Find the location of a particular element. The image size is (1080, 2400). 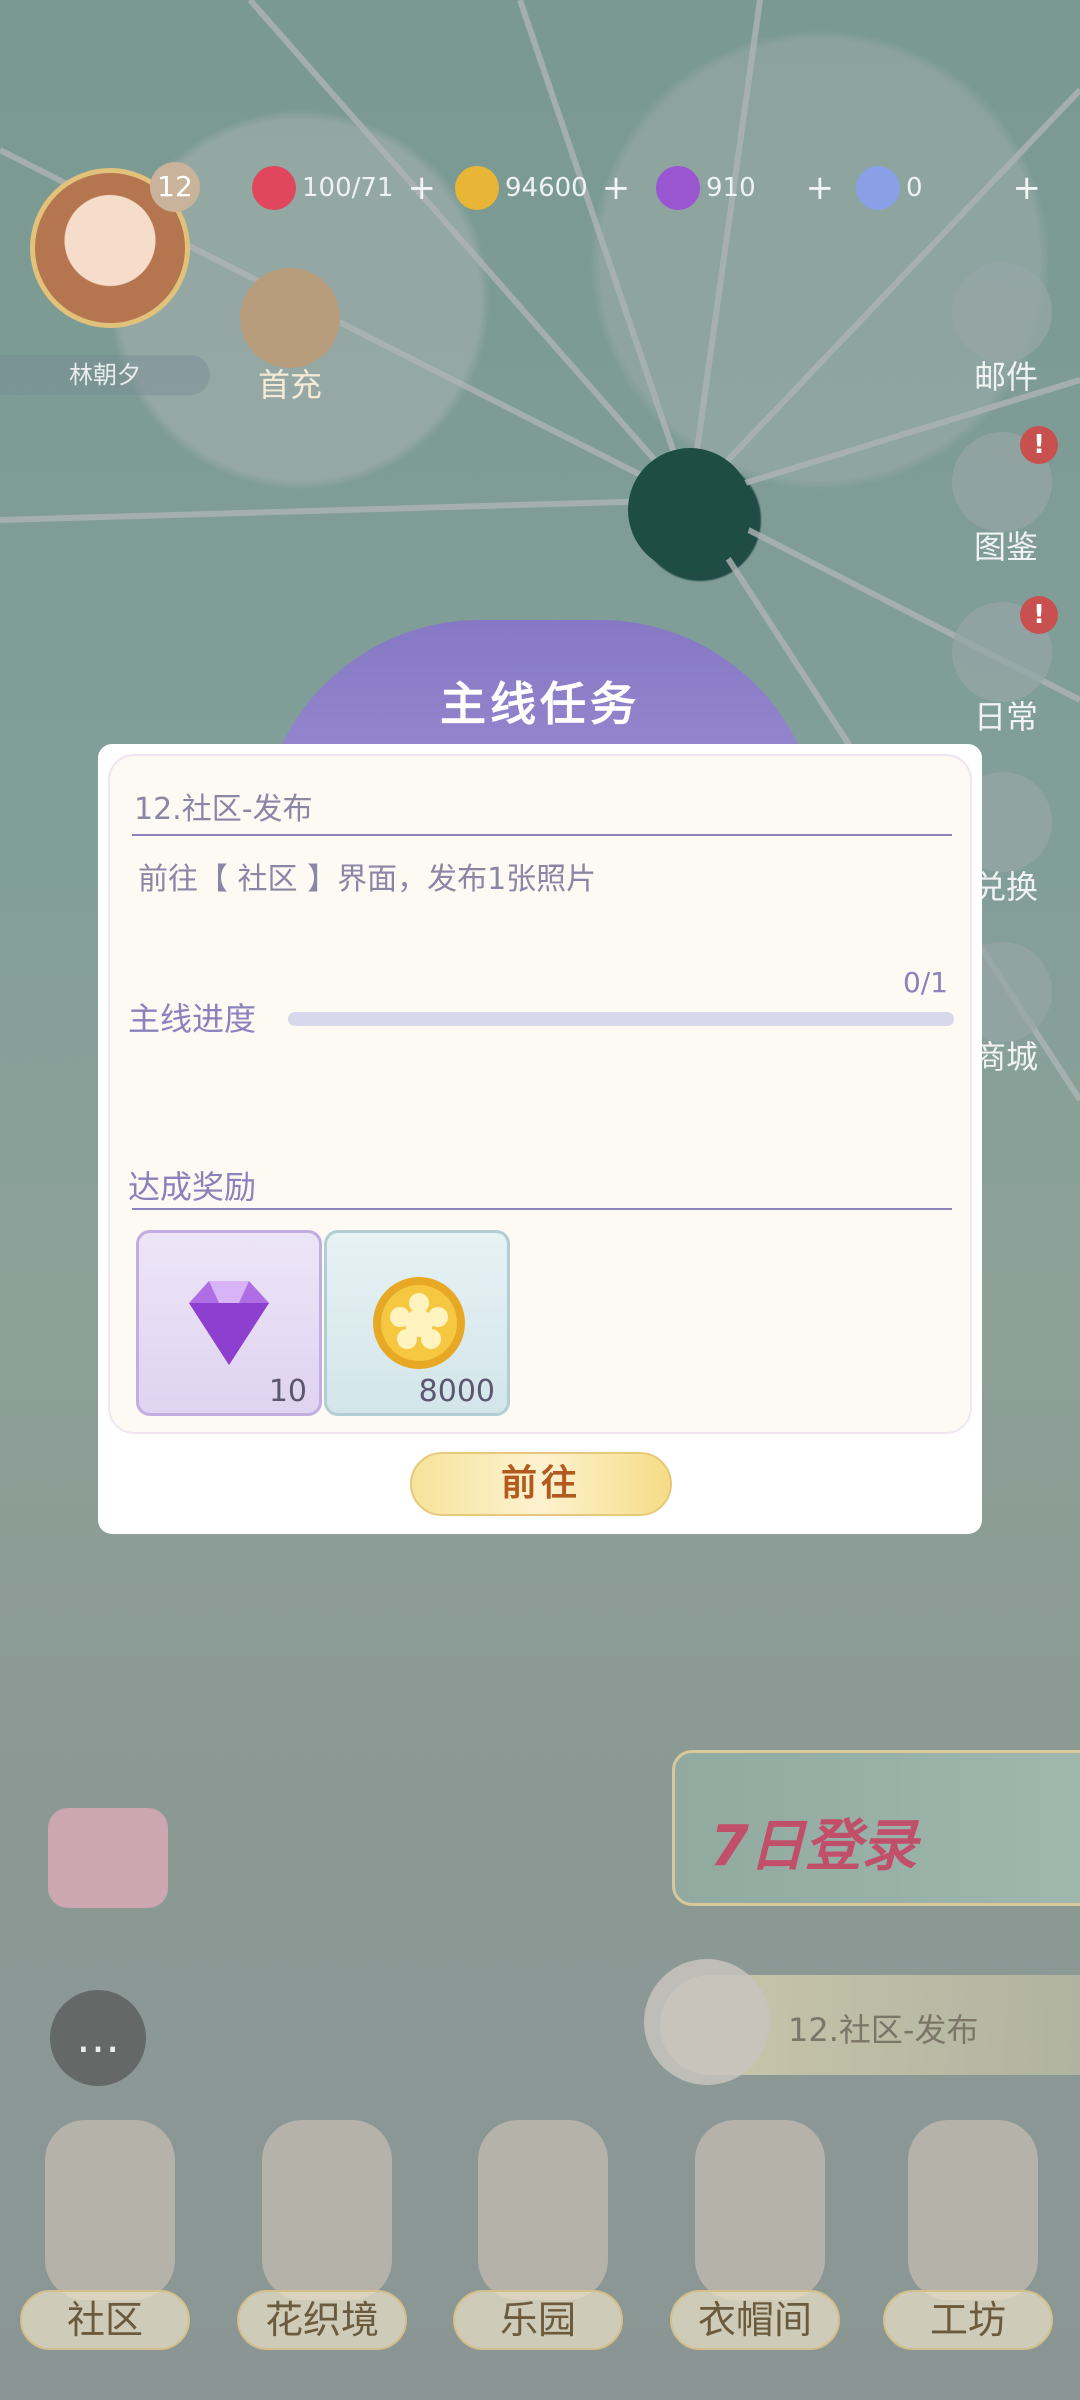

task-description: 前往【 社区 】界面，发布1张照片 is located at coordinates (367, 879).